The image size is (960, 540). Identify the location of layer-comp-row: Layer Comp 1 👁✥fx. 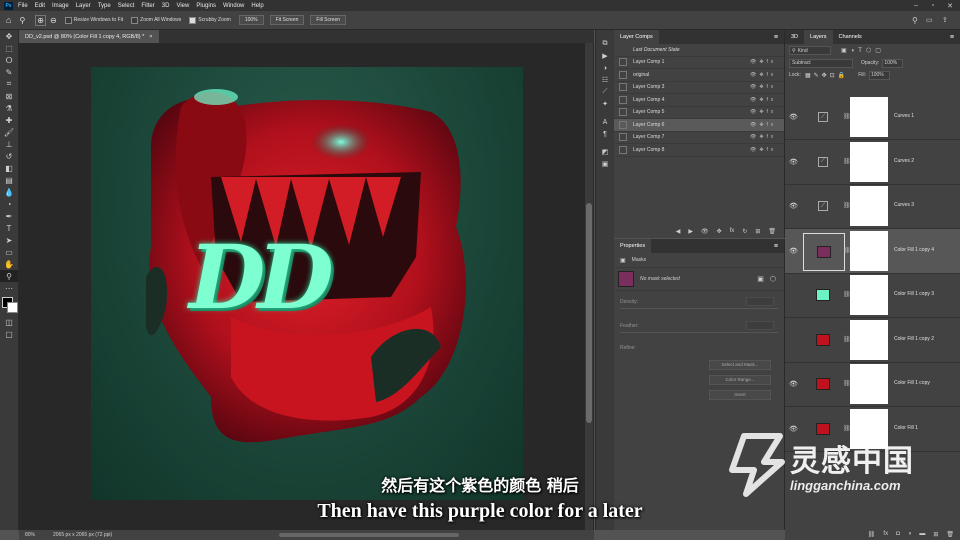
(699, 63).